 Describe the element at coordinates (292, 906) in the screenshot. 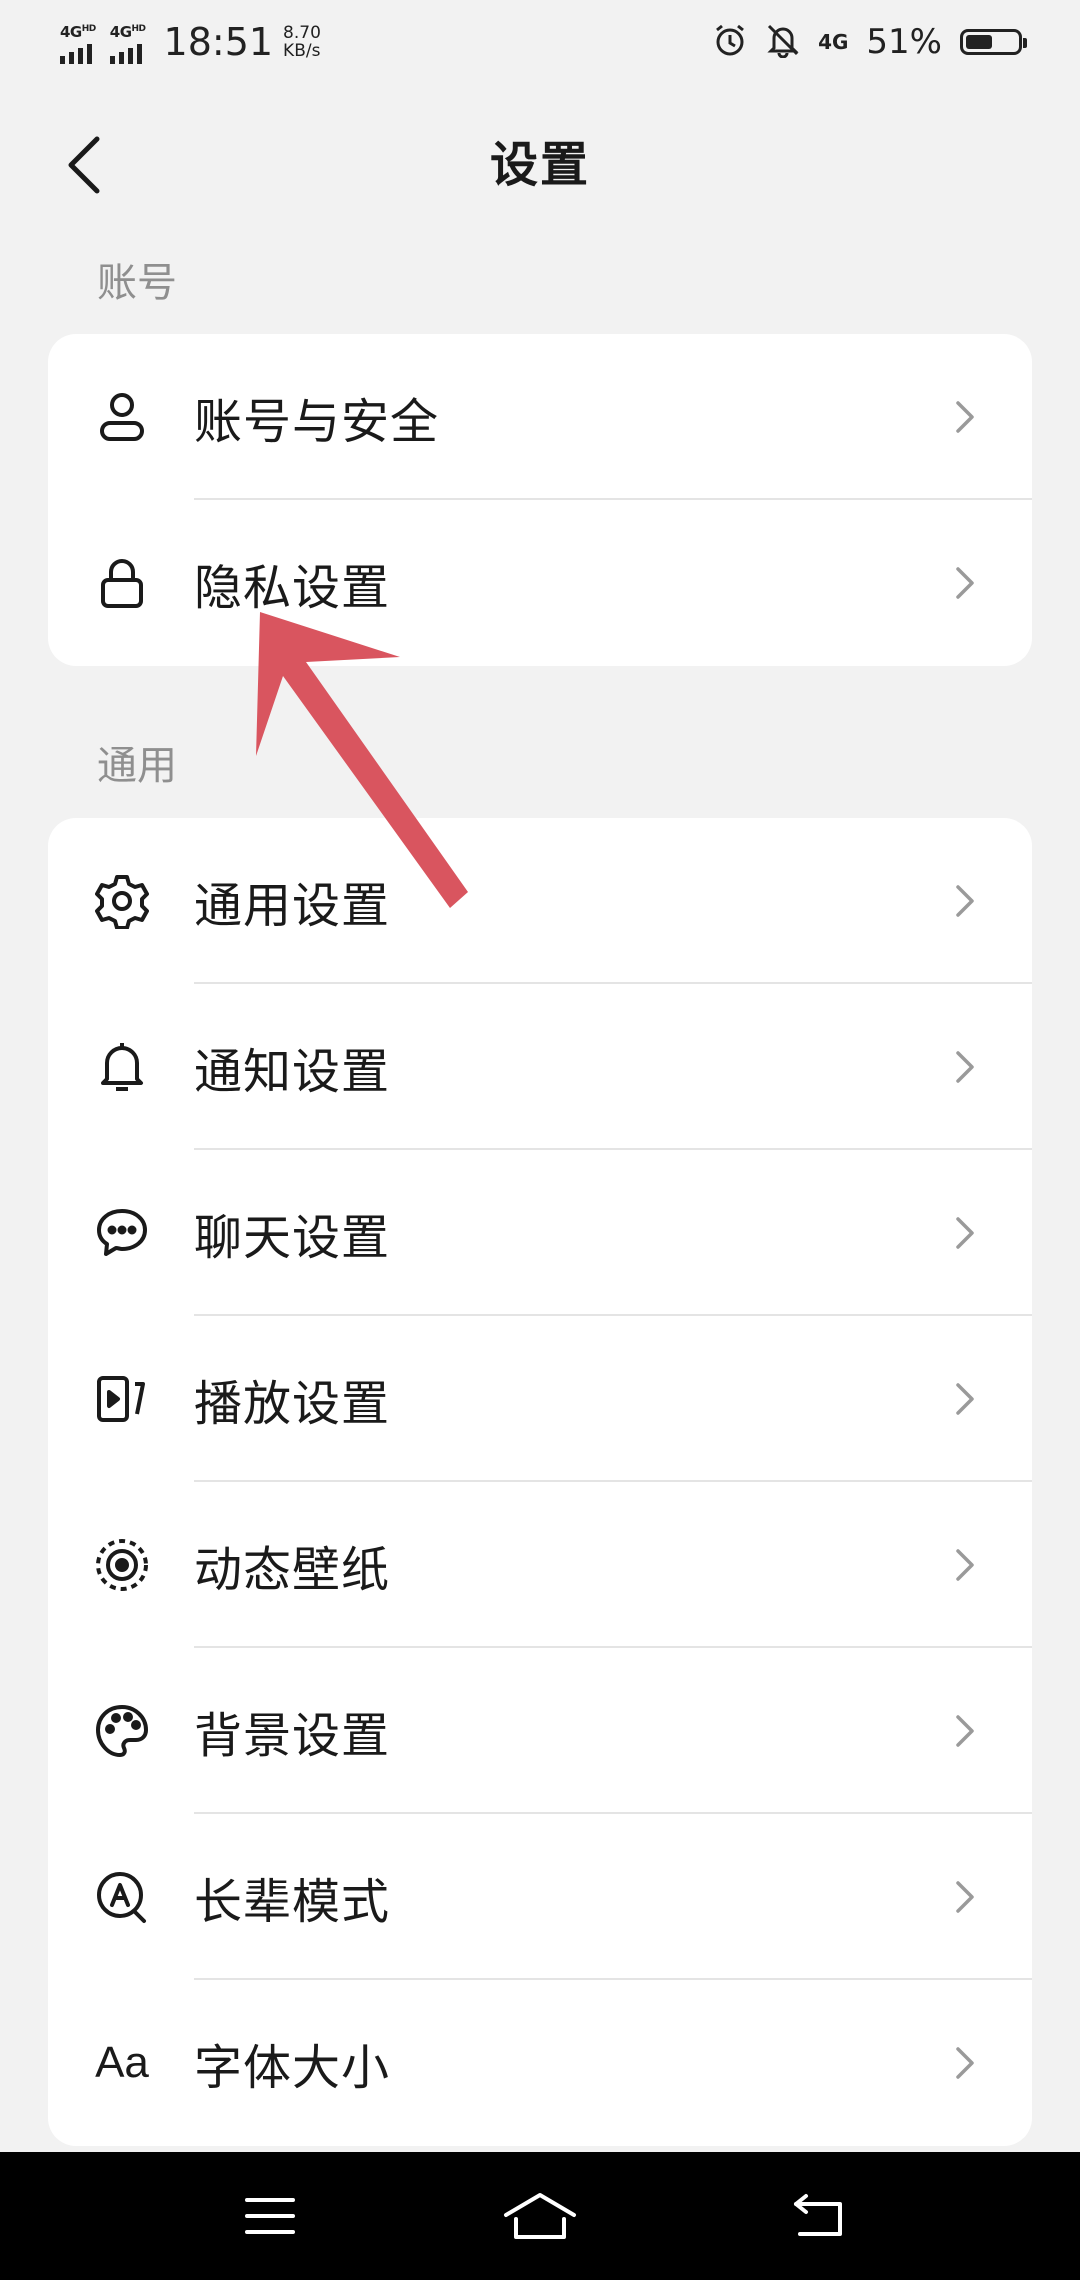

I see `item-label: 通用设置` at that location.